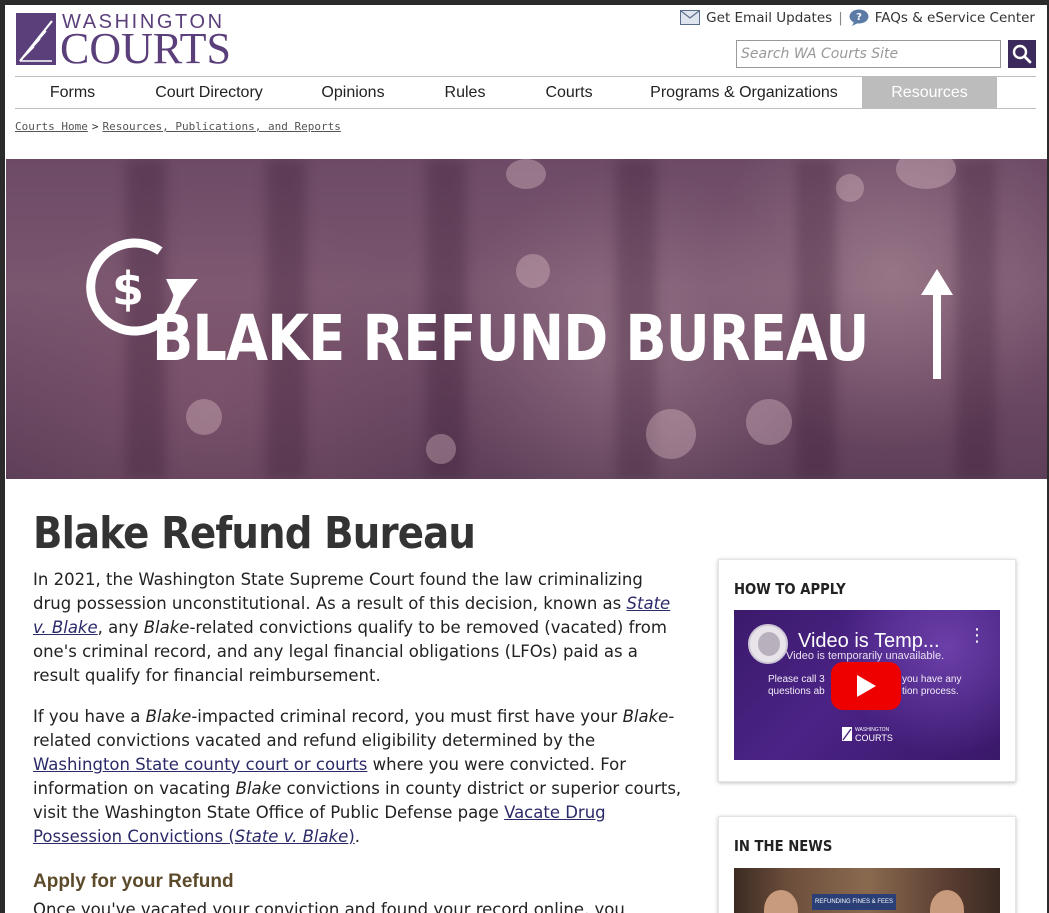  What do you see at coordinates (867, 864) in the screenshot?
I see `in-the-news-card: IN THE NEWS REFUNDING FINES & FEES` at bounding box center [867, 864].